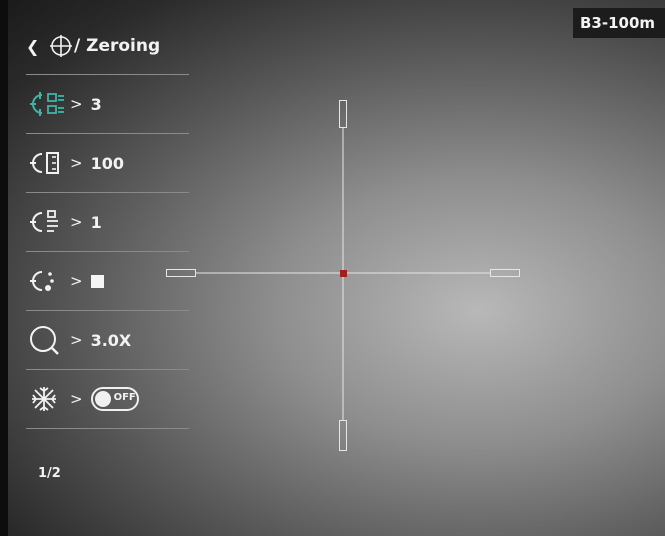 The height and width of the screenshot is (536, 665). Describe the element at coordinates (505, 273) in the screenshot. I see `reticle-right-post` at that location.